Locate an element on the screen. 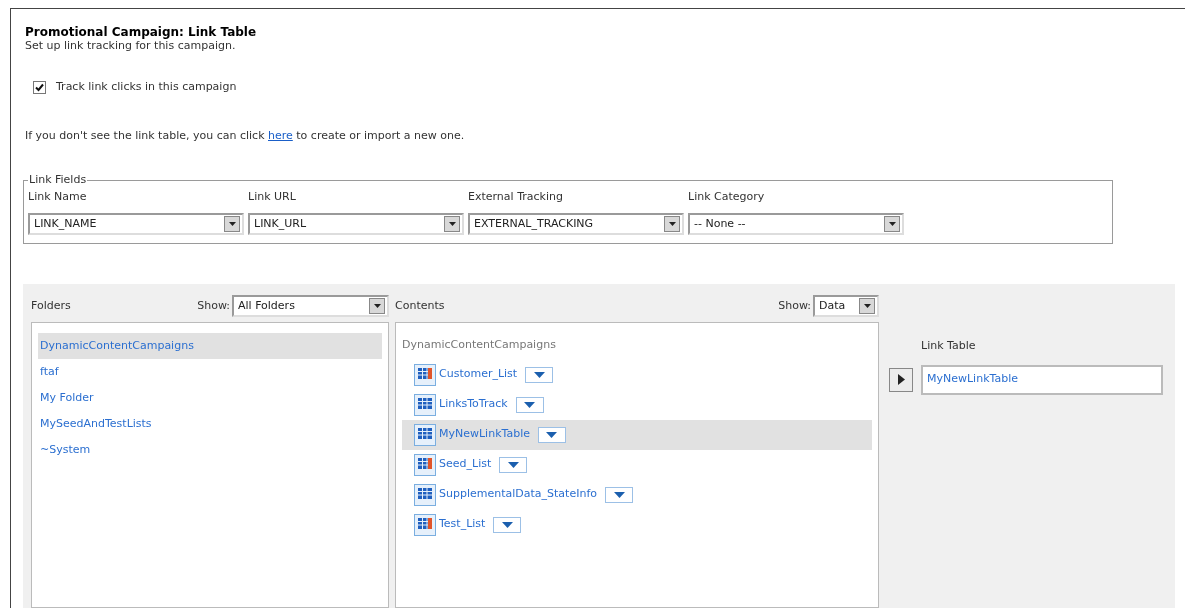 This screenshot has height=608, width=1185. select-value: Data is located at coordinates (833, 305).